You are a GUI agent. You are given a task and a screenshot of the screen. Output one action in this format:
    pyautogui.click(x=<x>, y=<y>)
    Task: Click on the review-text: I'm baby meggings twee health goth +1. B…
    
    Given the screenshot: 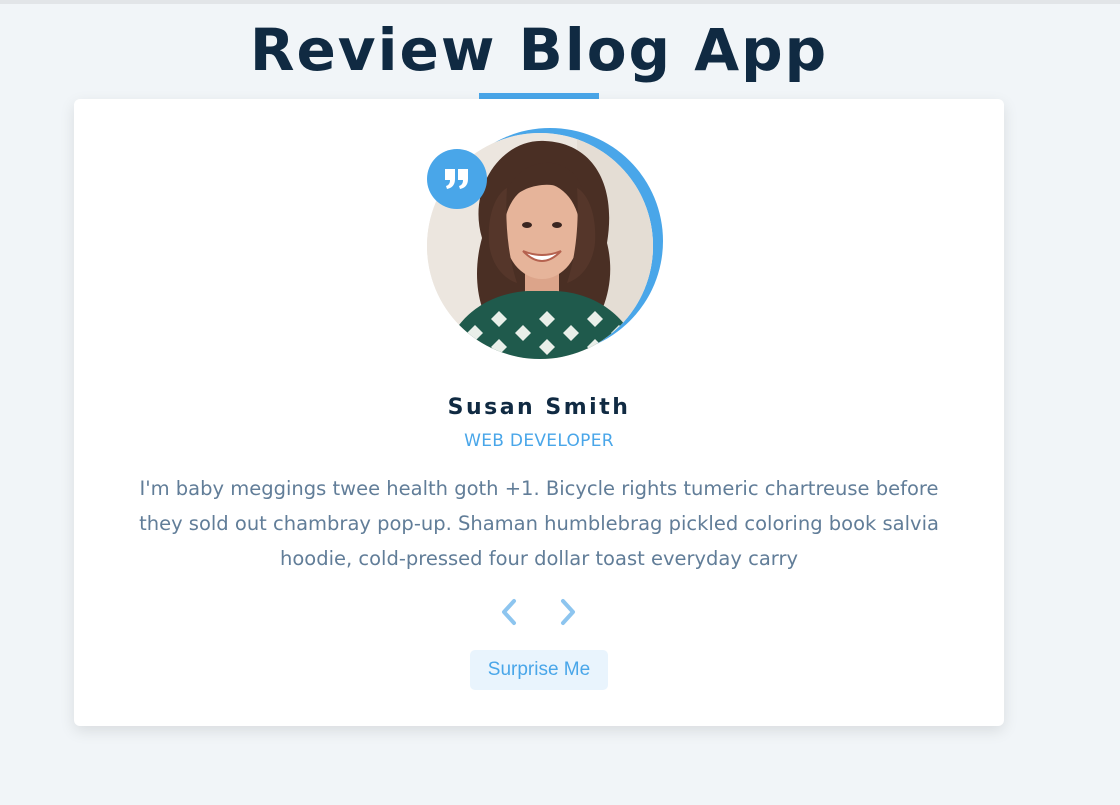 What is the action you would take?
    pyautogui.click(x=539, y=523)
    